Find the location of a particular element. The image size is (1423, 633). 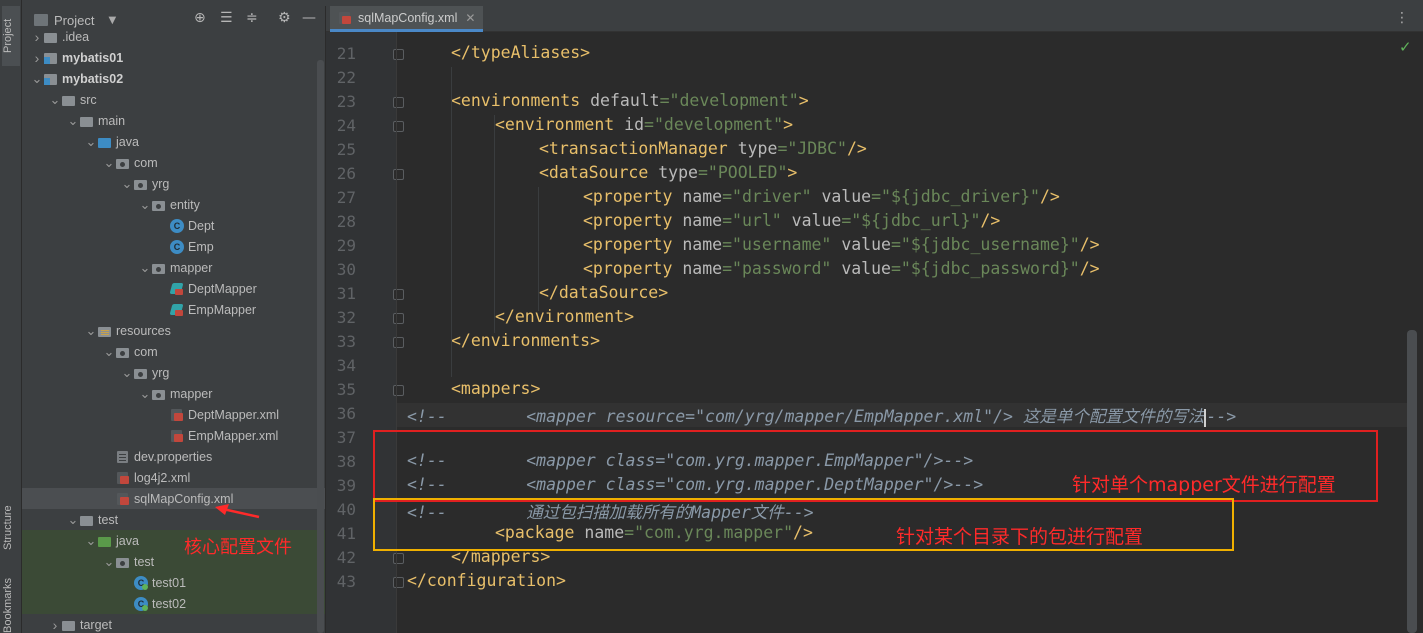

module-icon is located at coordinates (51, 58).